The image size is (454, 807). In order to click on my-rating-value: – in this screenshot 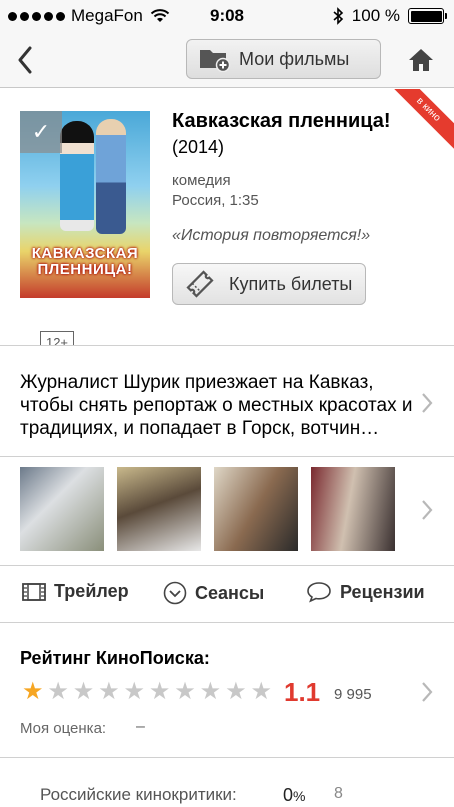, I will do `click(140, 727)`.